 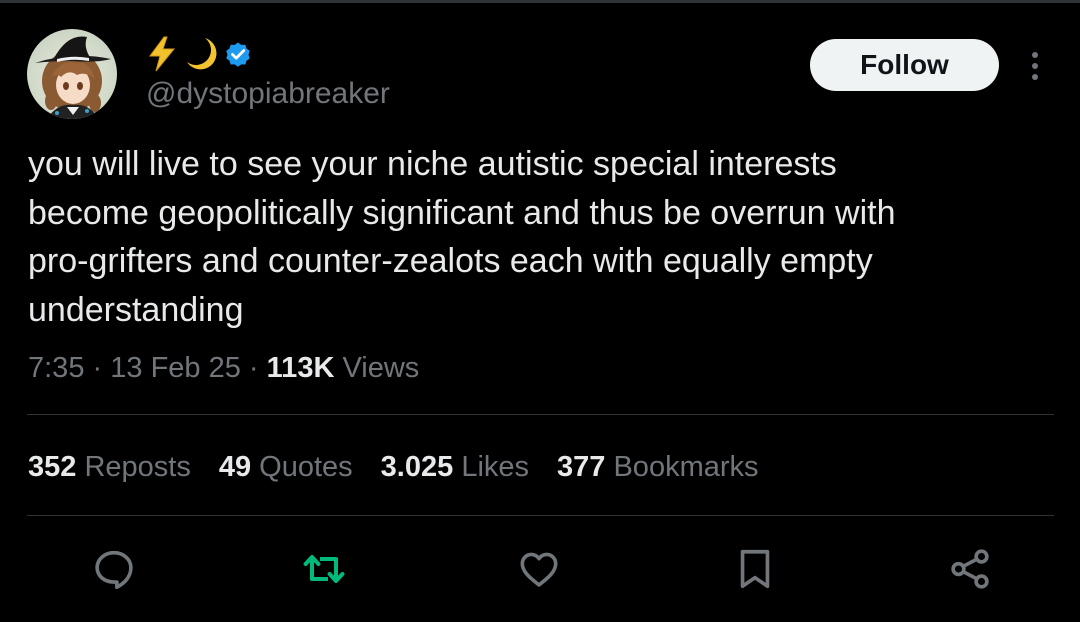 I want to click on repost-icon, so click(x=324, y=569).